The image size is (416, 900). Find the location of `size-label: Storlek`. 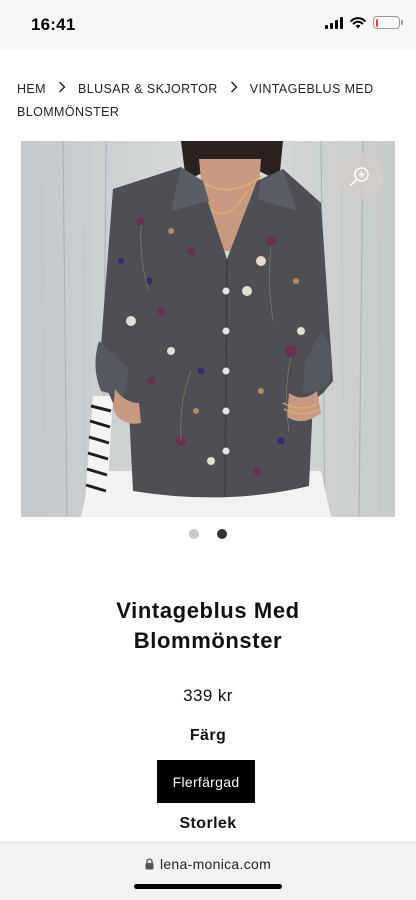

size-label: Storlek is located at coordinates (208, 823).